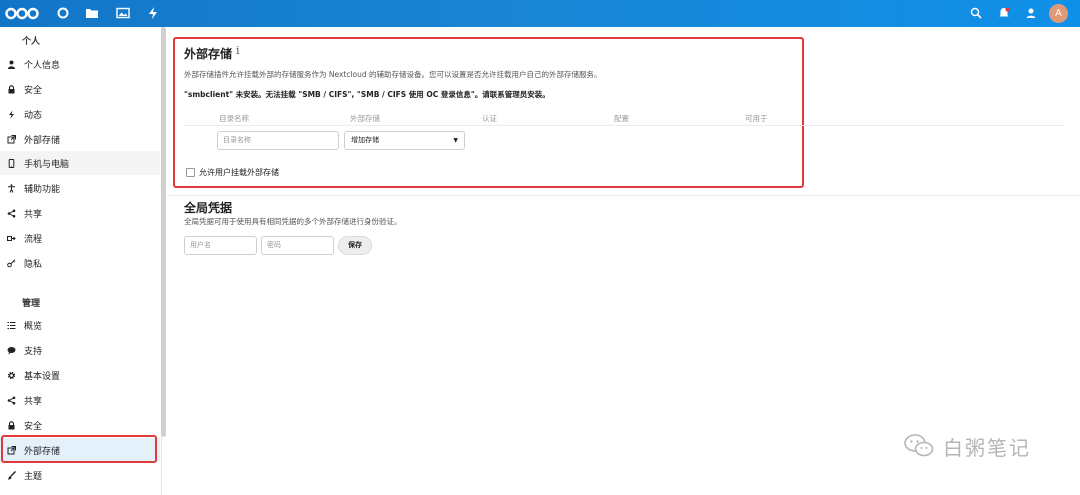  Describe the element at coordinates (11, 238) in the screenshot. I see `flow-icon` at that location.